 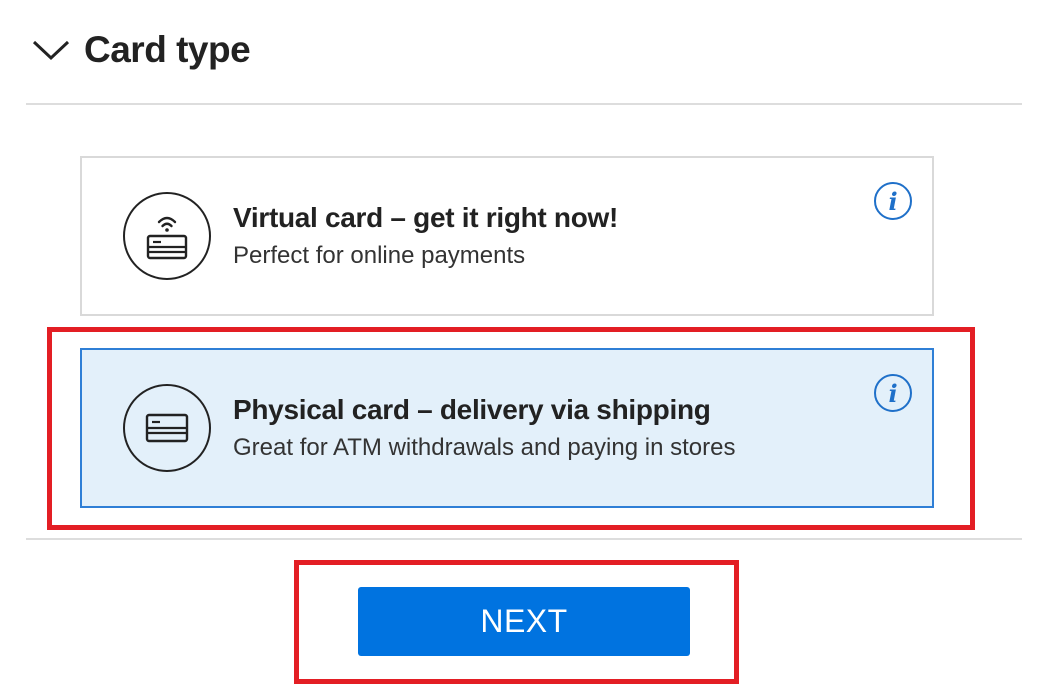 I want to click on card-type-section-header: Card type, so click(x=139, y=50).